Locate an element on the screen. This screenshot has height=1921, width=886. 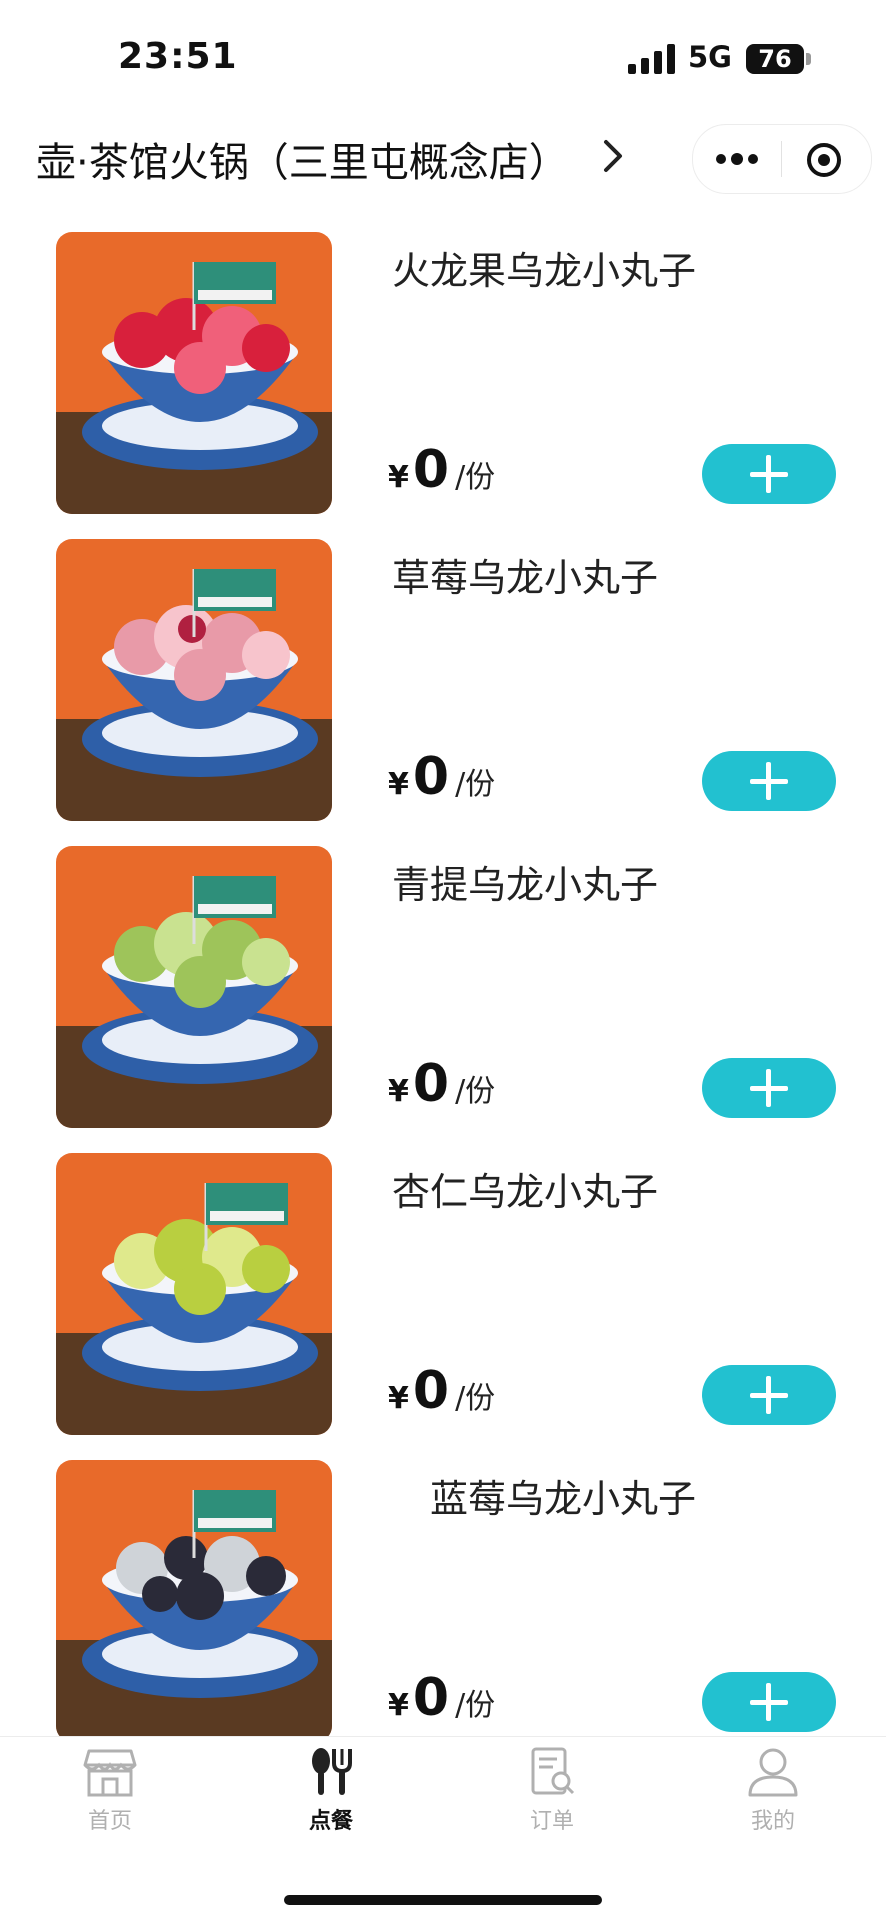
tab-profile: 我的 is located at coordinates (773, 1802).